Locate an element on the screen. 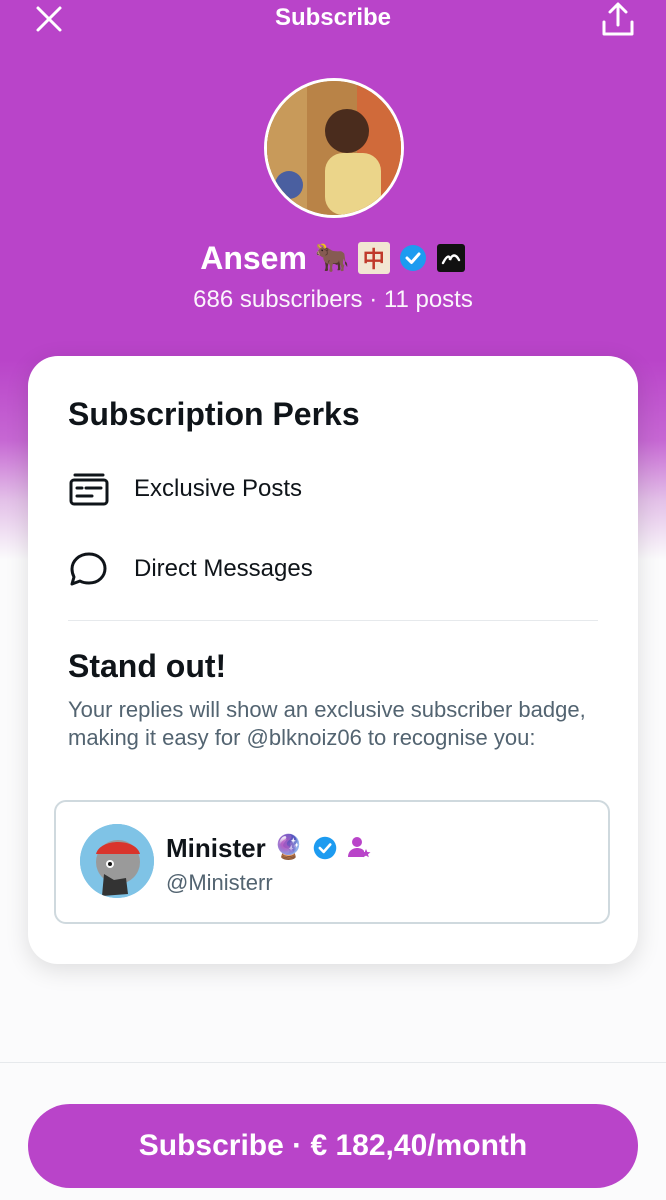 Image resolution: width=666 pixels, height=1200 pixels. perk-label: Direct Messages is located at coordinates (223, 568).